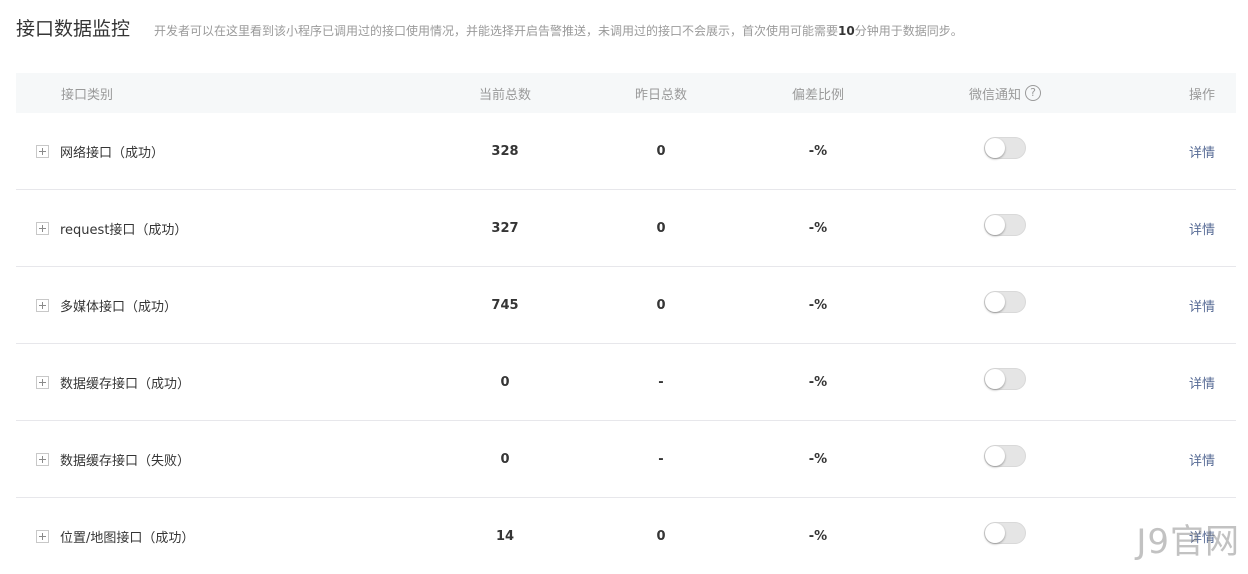 Image resolution: width=1248 pixels, height=574 pixels. What do you see at coordinates (504, 95) in the screenshot?
I see `column-header-current-total: 当前总数` at bounding box center [504, 95].